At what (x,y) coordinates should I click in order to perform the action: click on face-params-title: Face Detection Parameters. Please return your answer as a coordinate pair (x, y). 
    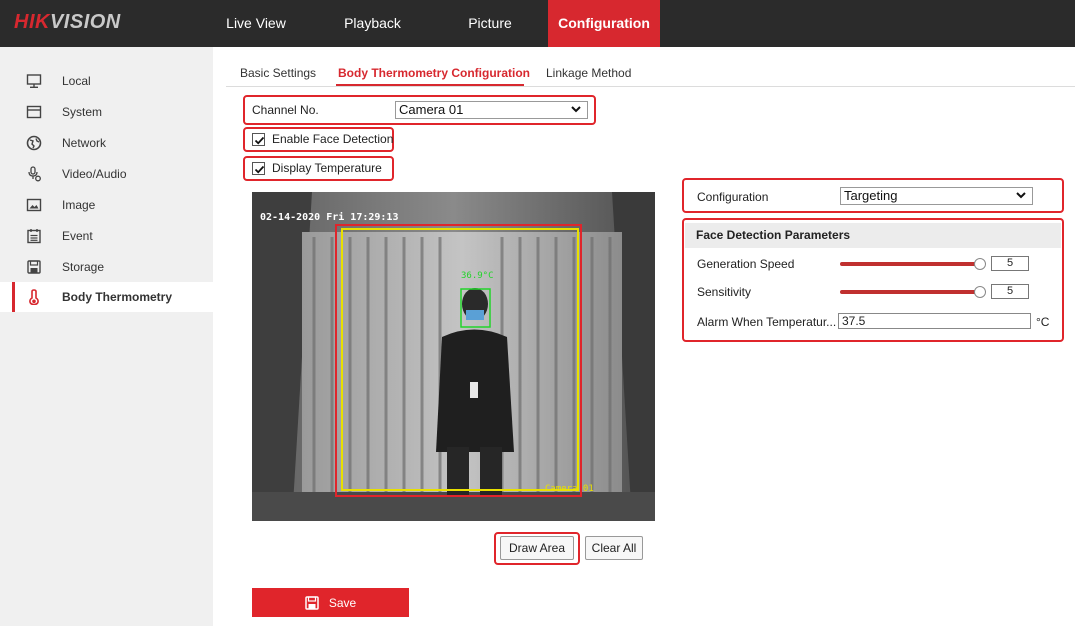
    Looking at the image, I should click on (873, 235).